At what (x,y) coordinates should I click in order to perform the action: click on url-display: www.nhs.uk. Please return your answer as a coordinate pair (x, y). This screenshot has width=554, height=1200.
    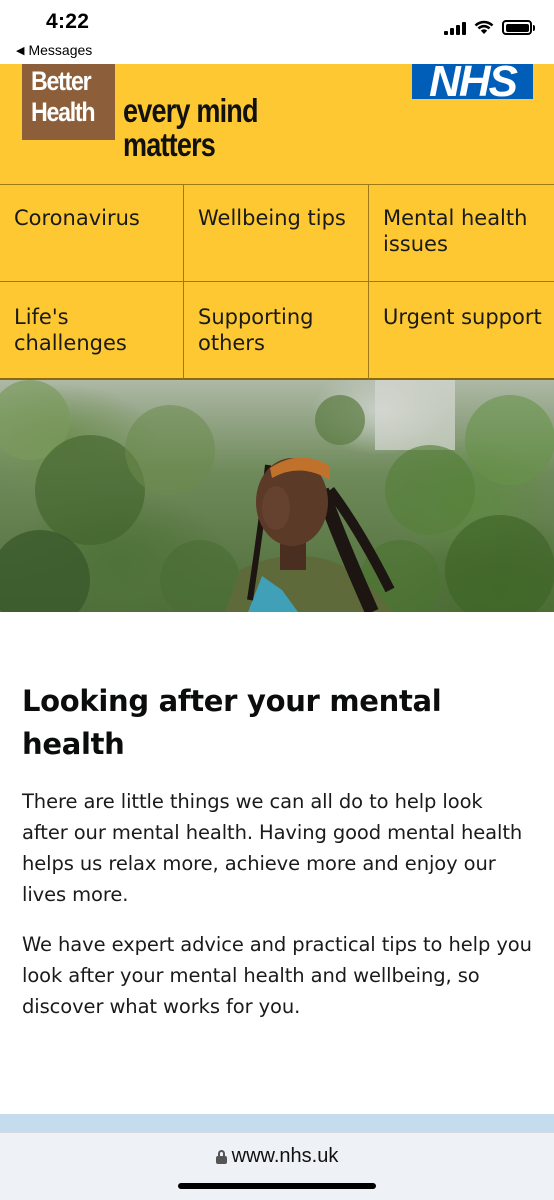
    Looking at the image, I should click on (277, 1156).